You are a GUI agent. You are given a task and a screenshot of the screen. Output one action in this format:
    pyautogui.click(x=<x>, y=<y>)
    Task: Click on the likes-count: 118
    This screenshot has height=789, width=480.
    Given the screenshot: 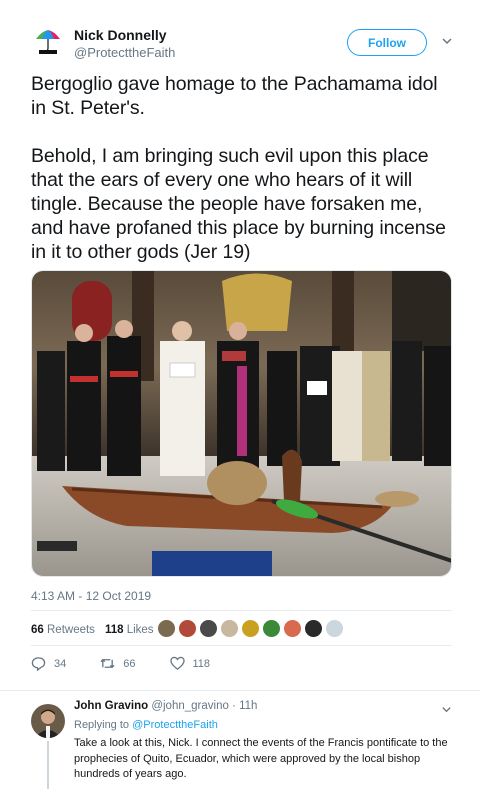 What is the action you would take?
    pyautogui.click(x=114, y=630)
    